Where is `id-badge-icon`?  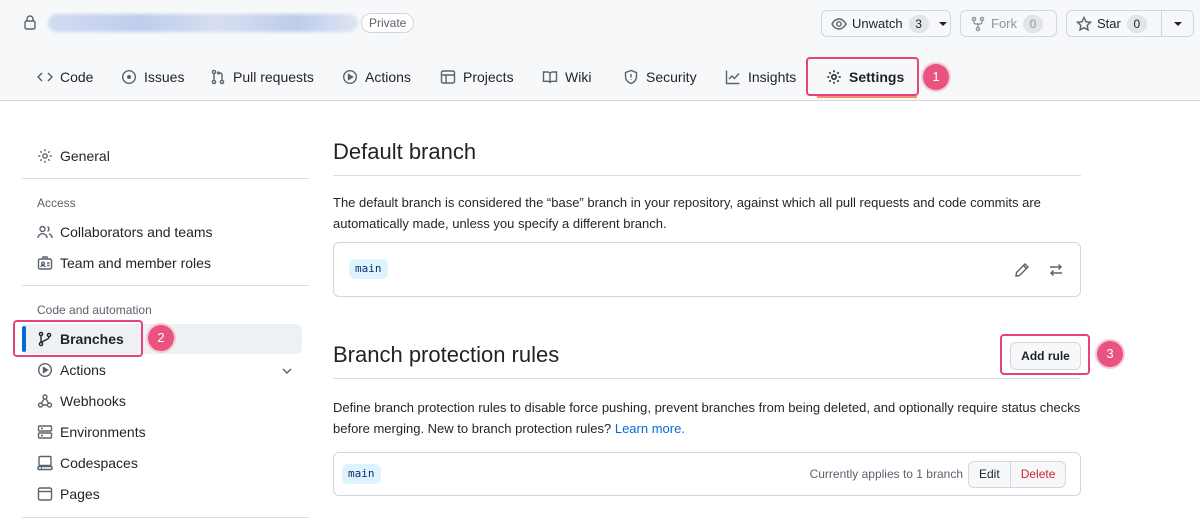 id-badge-icon is located at coordinates (45, 263).